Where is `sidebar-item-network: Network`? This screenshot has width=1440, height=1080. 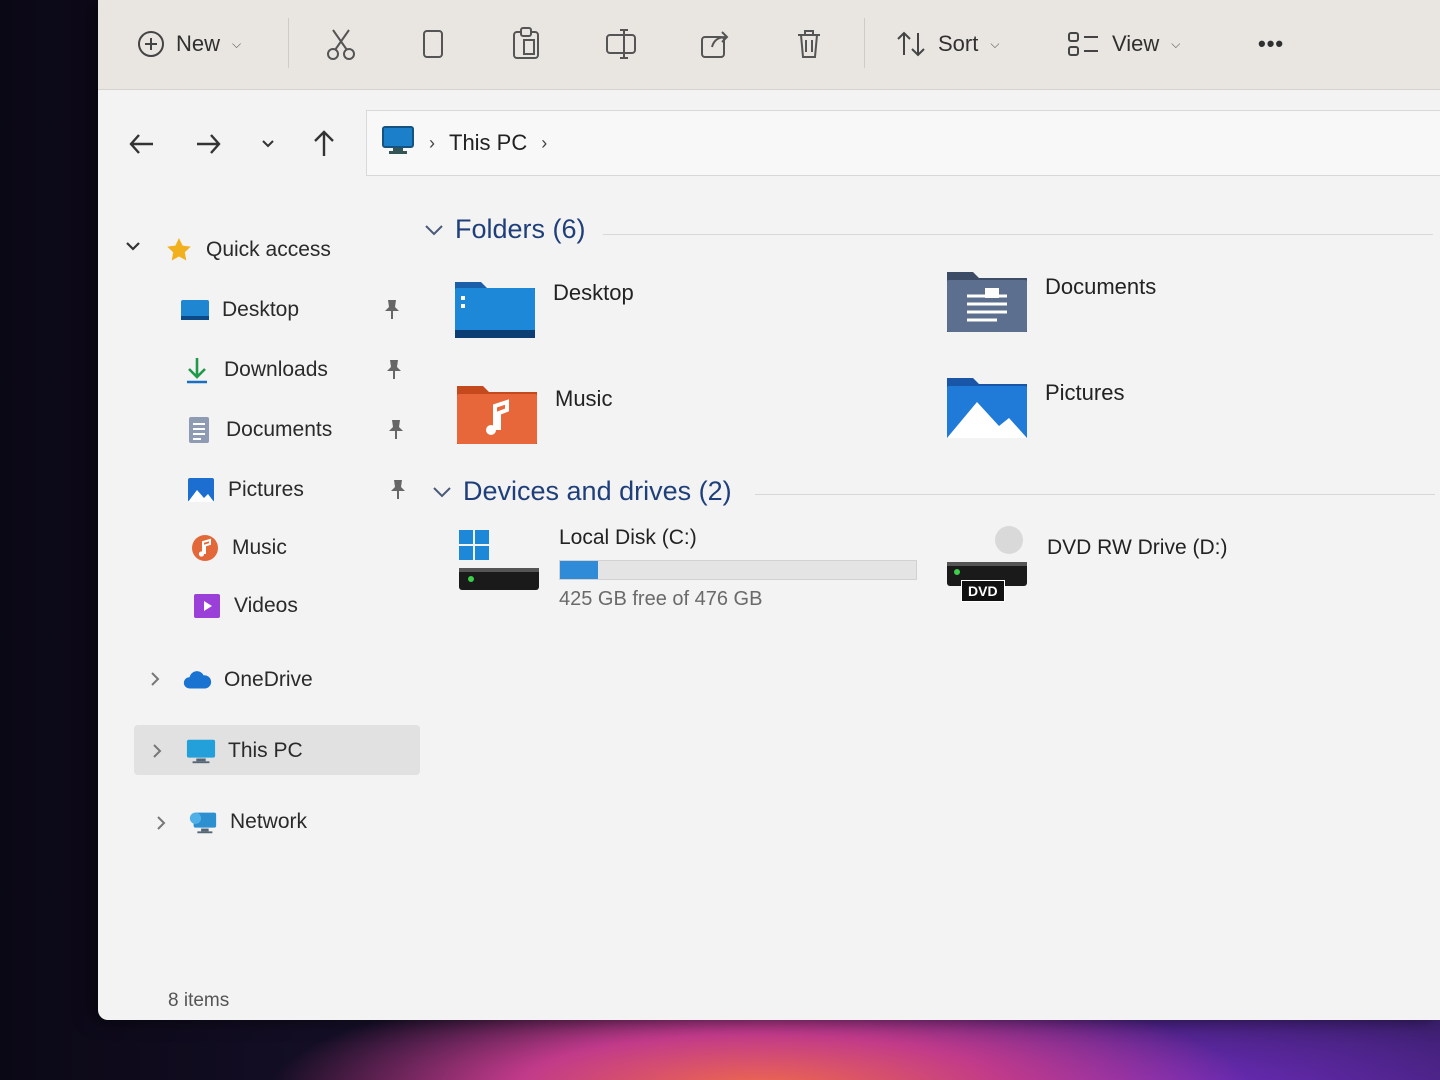
sidebar-item-network: Network is located at coordinates (247, 822).